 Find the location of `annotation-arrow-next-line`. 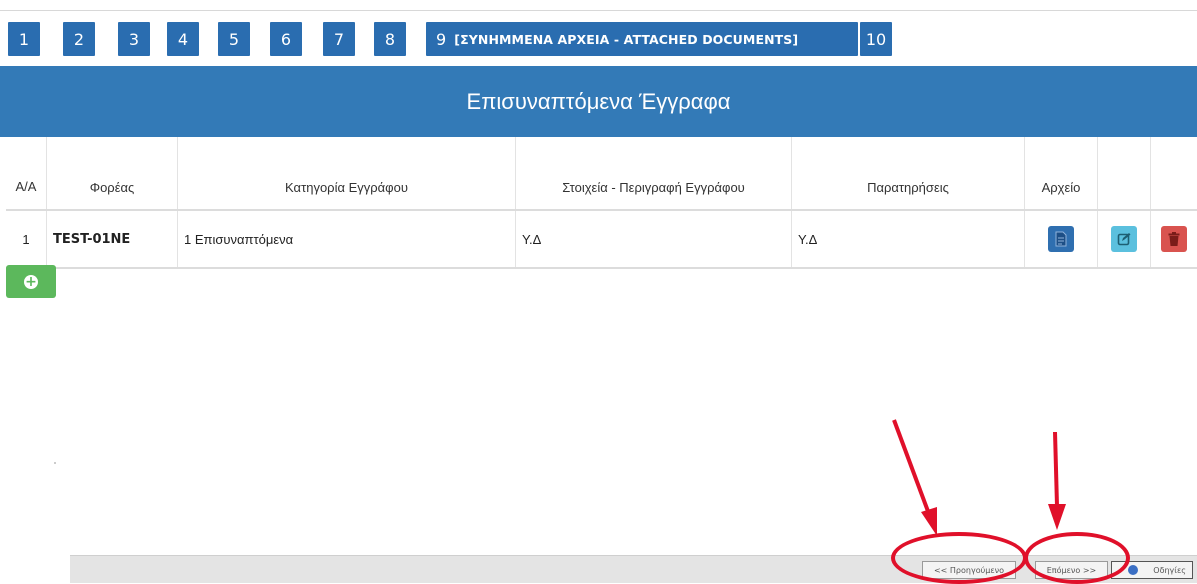

annotation-arrow-next-line is located at coordinates (1056, 469).